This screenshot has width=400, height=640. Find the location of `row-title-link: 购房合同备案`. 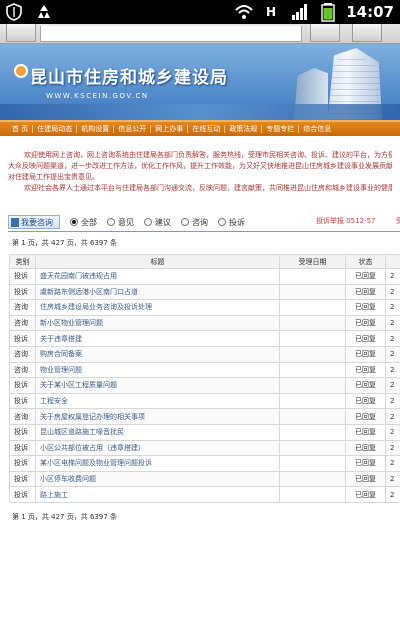

row-title-link: 购房合同备案 is located at coordinates (157, 354).